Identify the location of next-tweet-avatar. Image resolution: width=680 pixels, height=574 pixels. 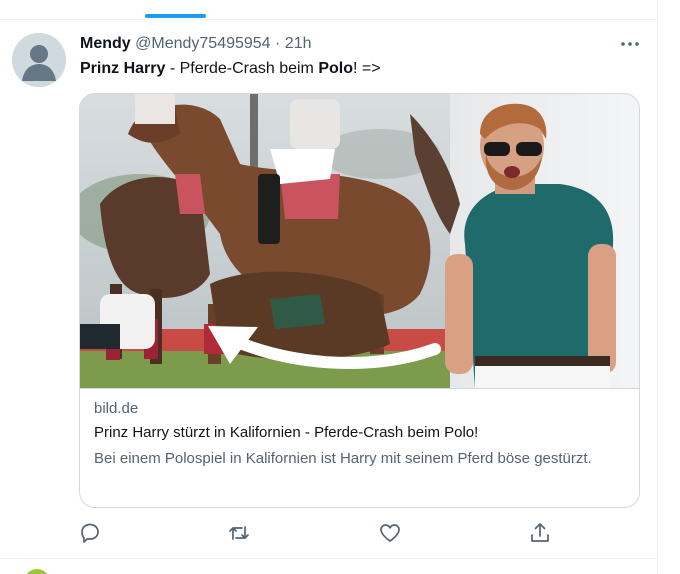
(37, 571).